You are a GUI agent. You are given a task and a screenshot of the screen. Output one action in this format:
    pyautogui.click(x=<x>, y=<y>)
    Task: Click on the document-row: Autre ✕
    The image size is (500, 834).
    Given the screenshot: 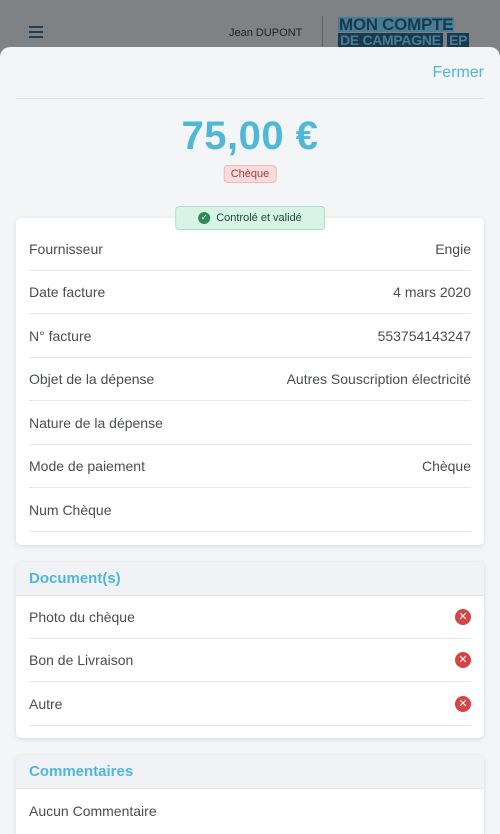 What is the action you would take?
    pyautogui.click(x=250, y=704)
    